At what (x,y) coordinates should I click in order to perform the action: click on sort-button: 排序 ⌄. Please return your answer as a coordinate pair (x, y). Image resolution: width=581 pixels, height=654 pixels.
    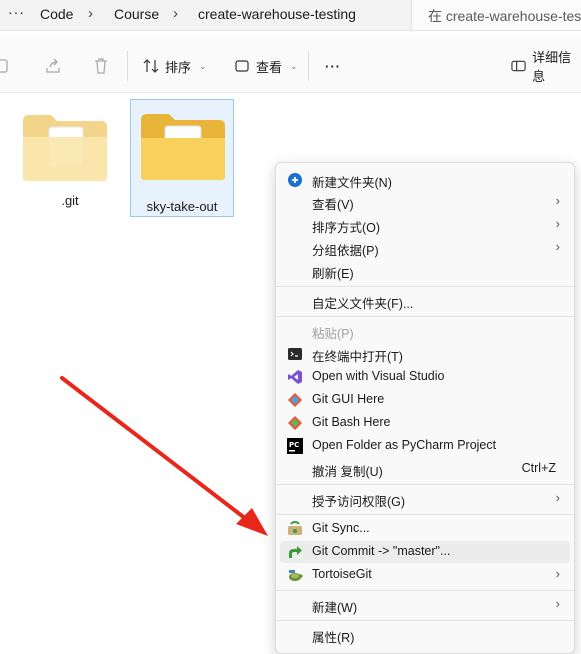
    Looking at the image, I should click on (175, 66).